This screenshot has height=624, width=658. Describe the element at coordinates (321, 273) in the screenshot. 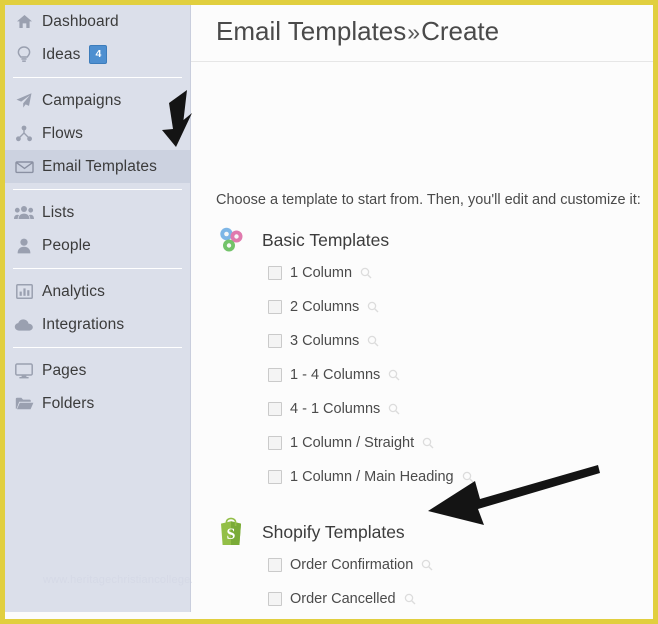

I see `template-label: 1 Column` at that location.